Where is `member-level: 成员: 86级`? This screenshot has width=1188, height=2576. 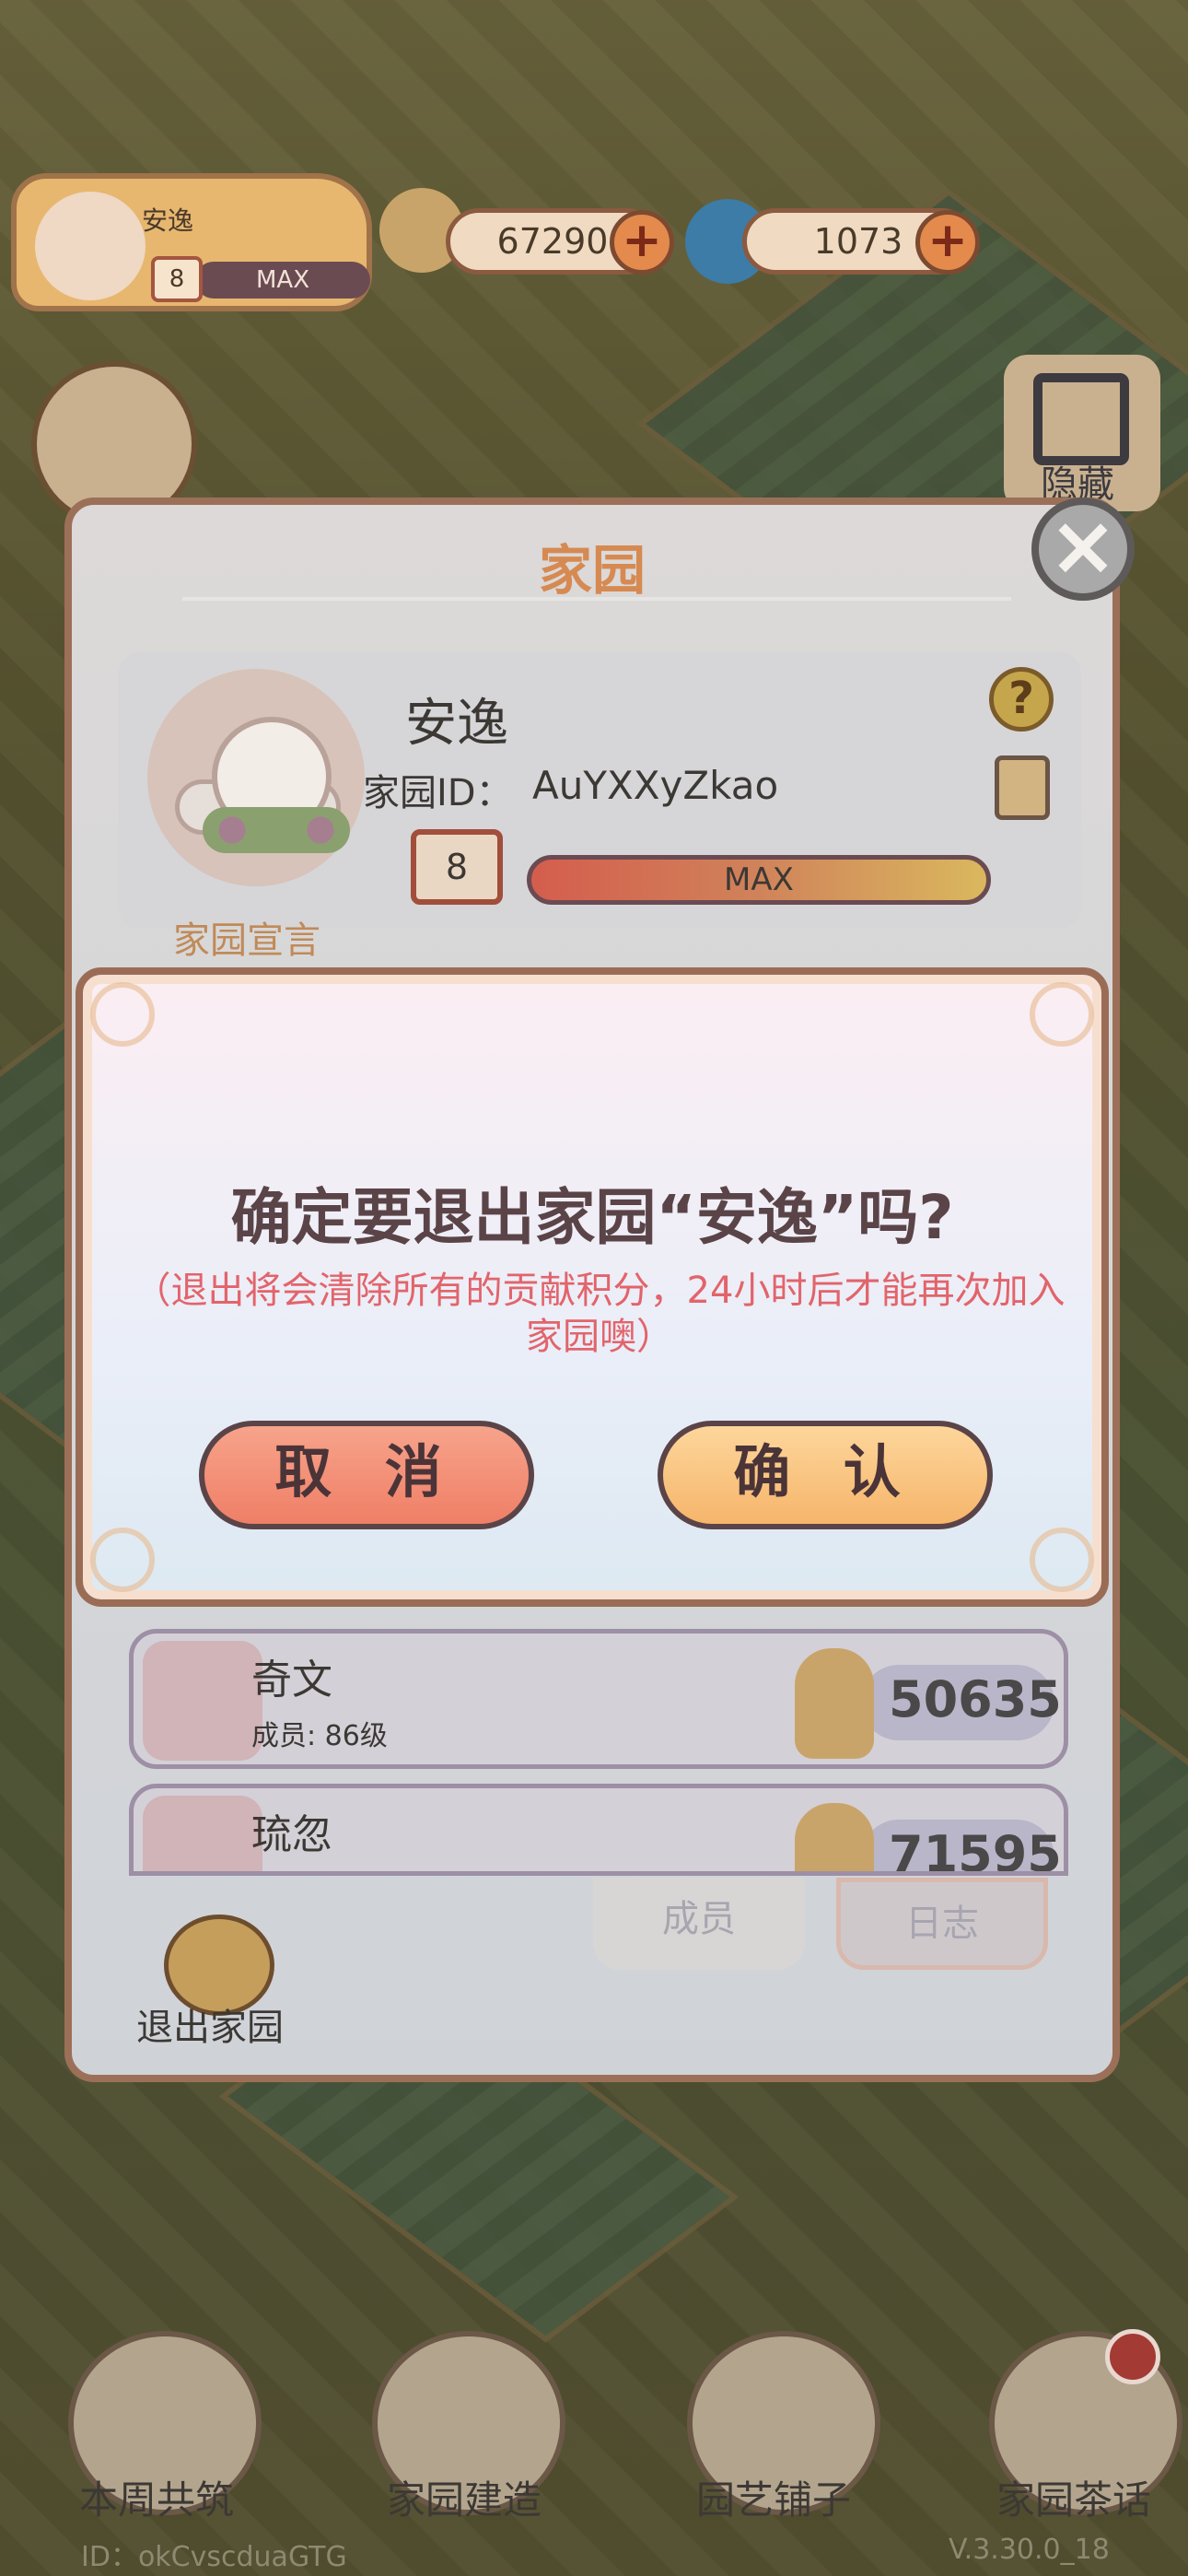 member-level: 成员: 86级 is located at coordinates (319, 1736).